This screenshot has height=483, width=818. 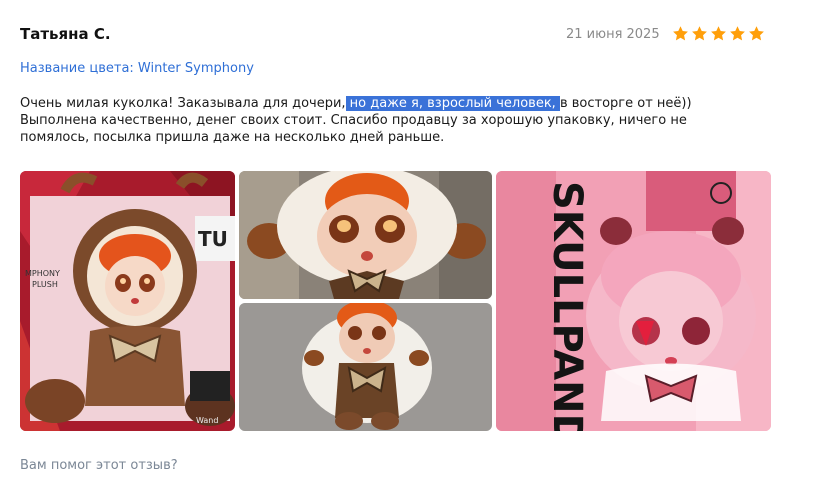 What do you see at coordinates (137, 68) in the screenshot?
I see `color-variant-label: Название цвета: Winter Symphony` at bounding box center [137, 68].